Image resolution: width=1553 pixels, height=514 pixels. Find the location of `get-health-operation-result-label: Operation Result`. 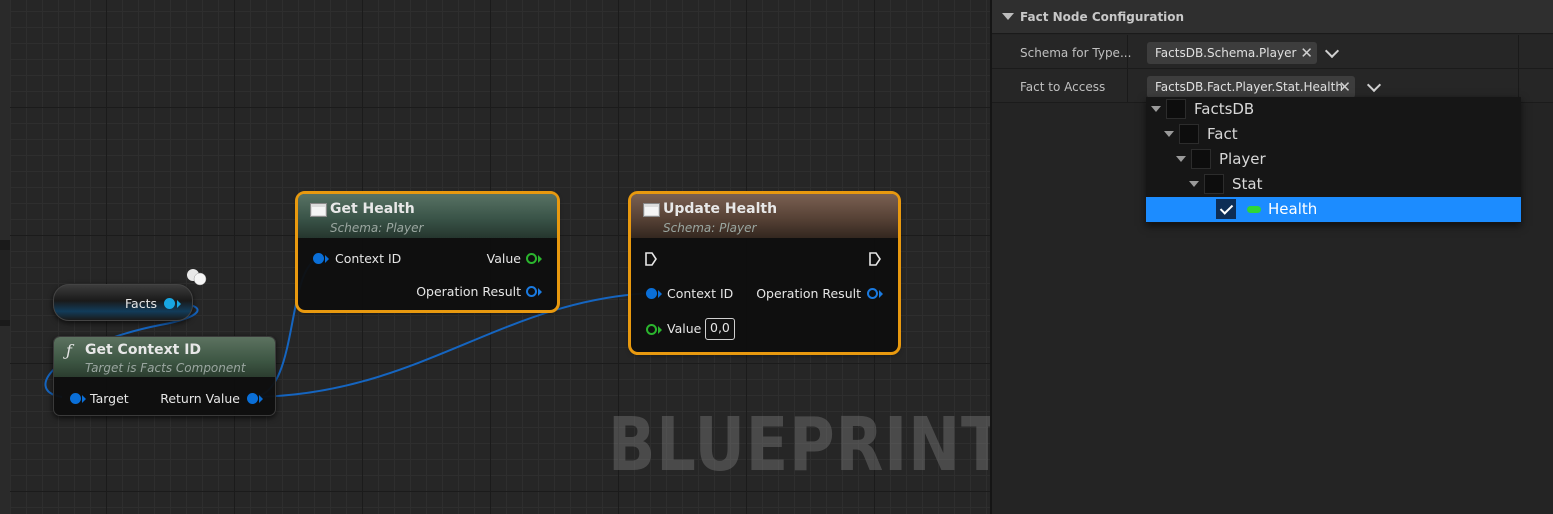

get-health-operation-result-label: Operation Result is located at coordinates (468, 291).